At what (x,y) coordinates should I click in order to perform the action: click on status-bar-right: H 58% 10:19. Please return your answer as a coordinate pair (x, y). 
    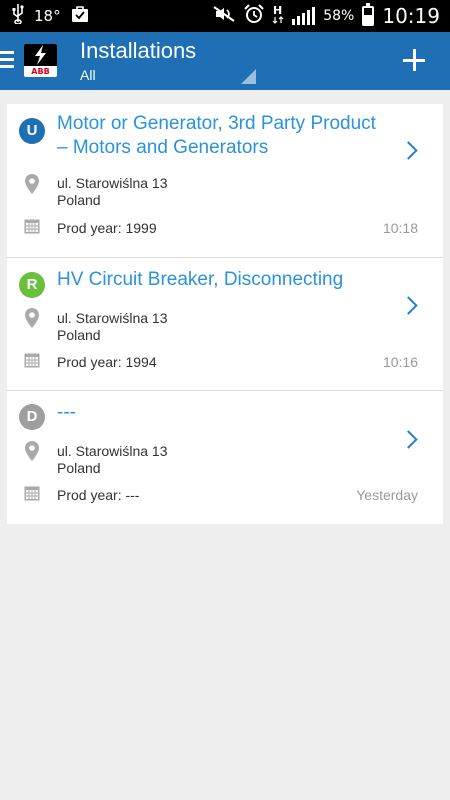
    Looking at the image, I should click on (326, 16).